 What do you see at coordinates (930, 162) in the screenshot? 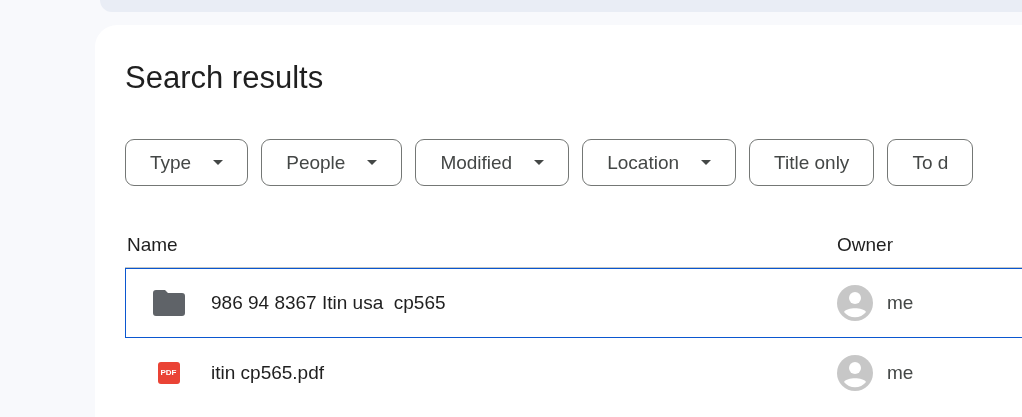
I see `filter-chip: To d` at bounding box center [930, 162].